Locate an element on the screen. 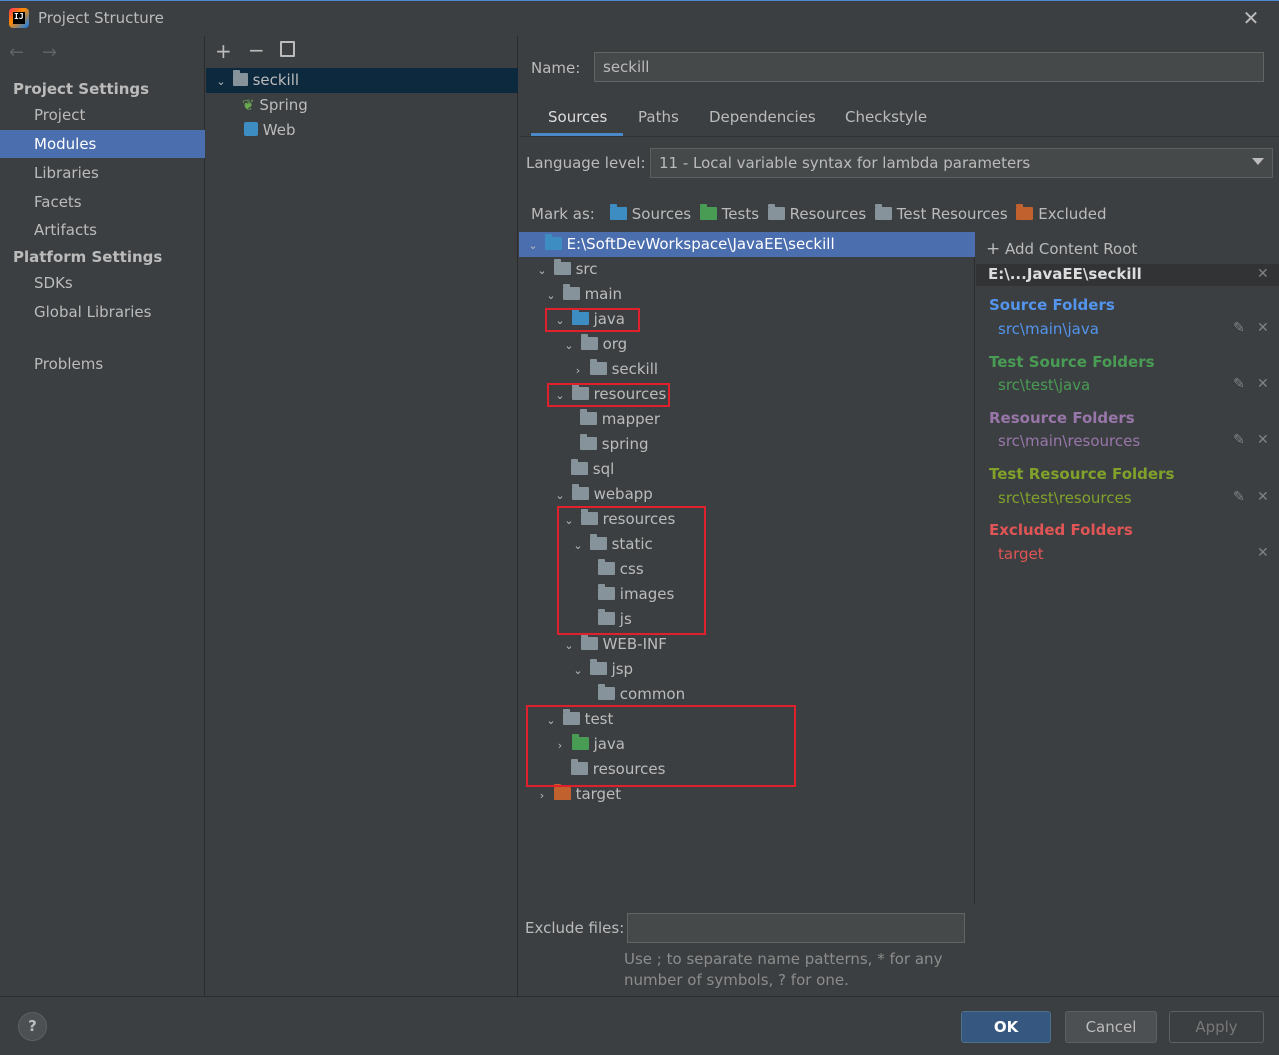  sidebar-item-project: Project is located at coordinates (102, 115).